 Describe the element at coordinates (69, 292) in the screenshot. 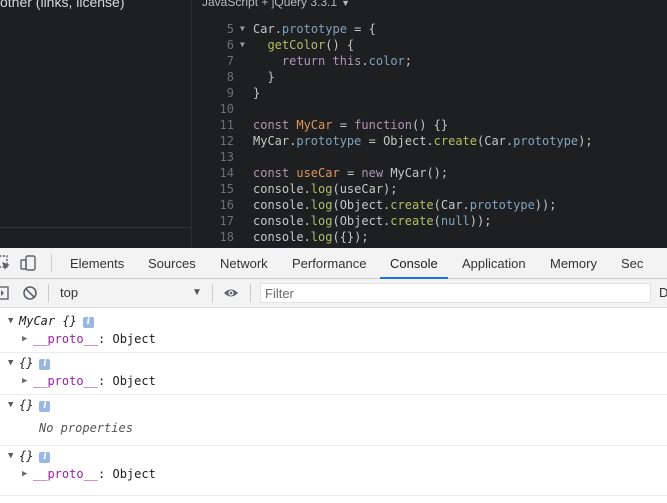

I see `context-selector-value: top` at that location.